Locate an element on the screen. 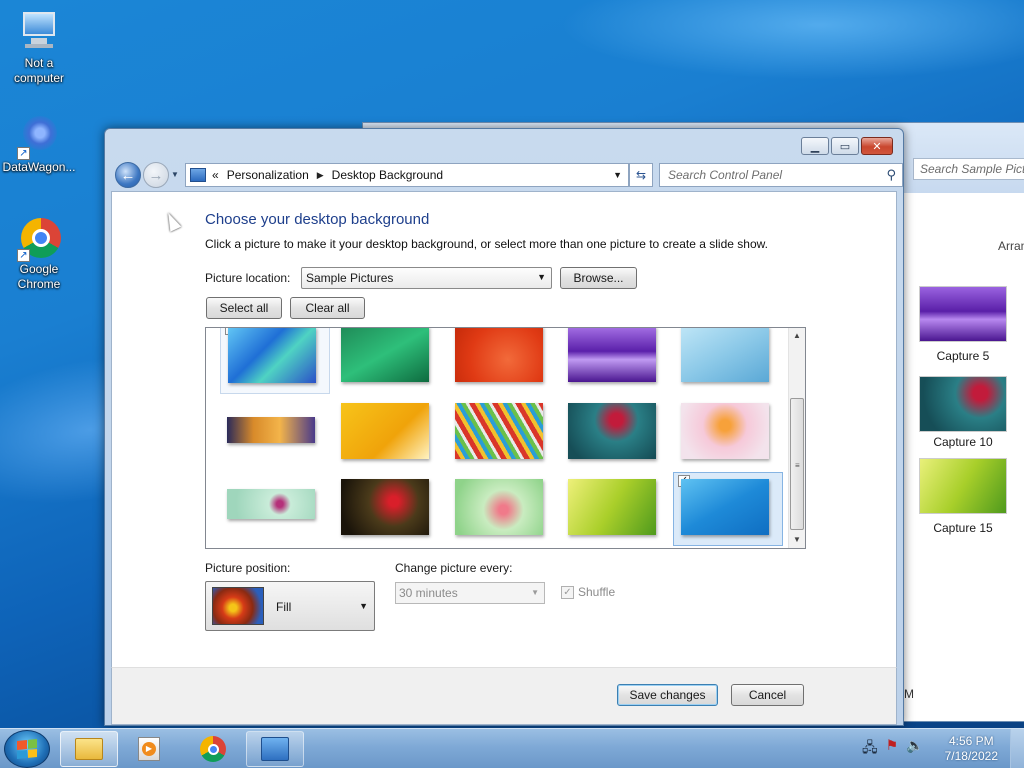 This screenshot has height=768, width=1024. gallery-item-selected: ✓ is located at coordinates (728, 509).